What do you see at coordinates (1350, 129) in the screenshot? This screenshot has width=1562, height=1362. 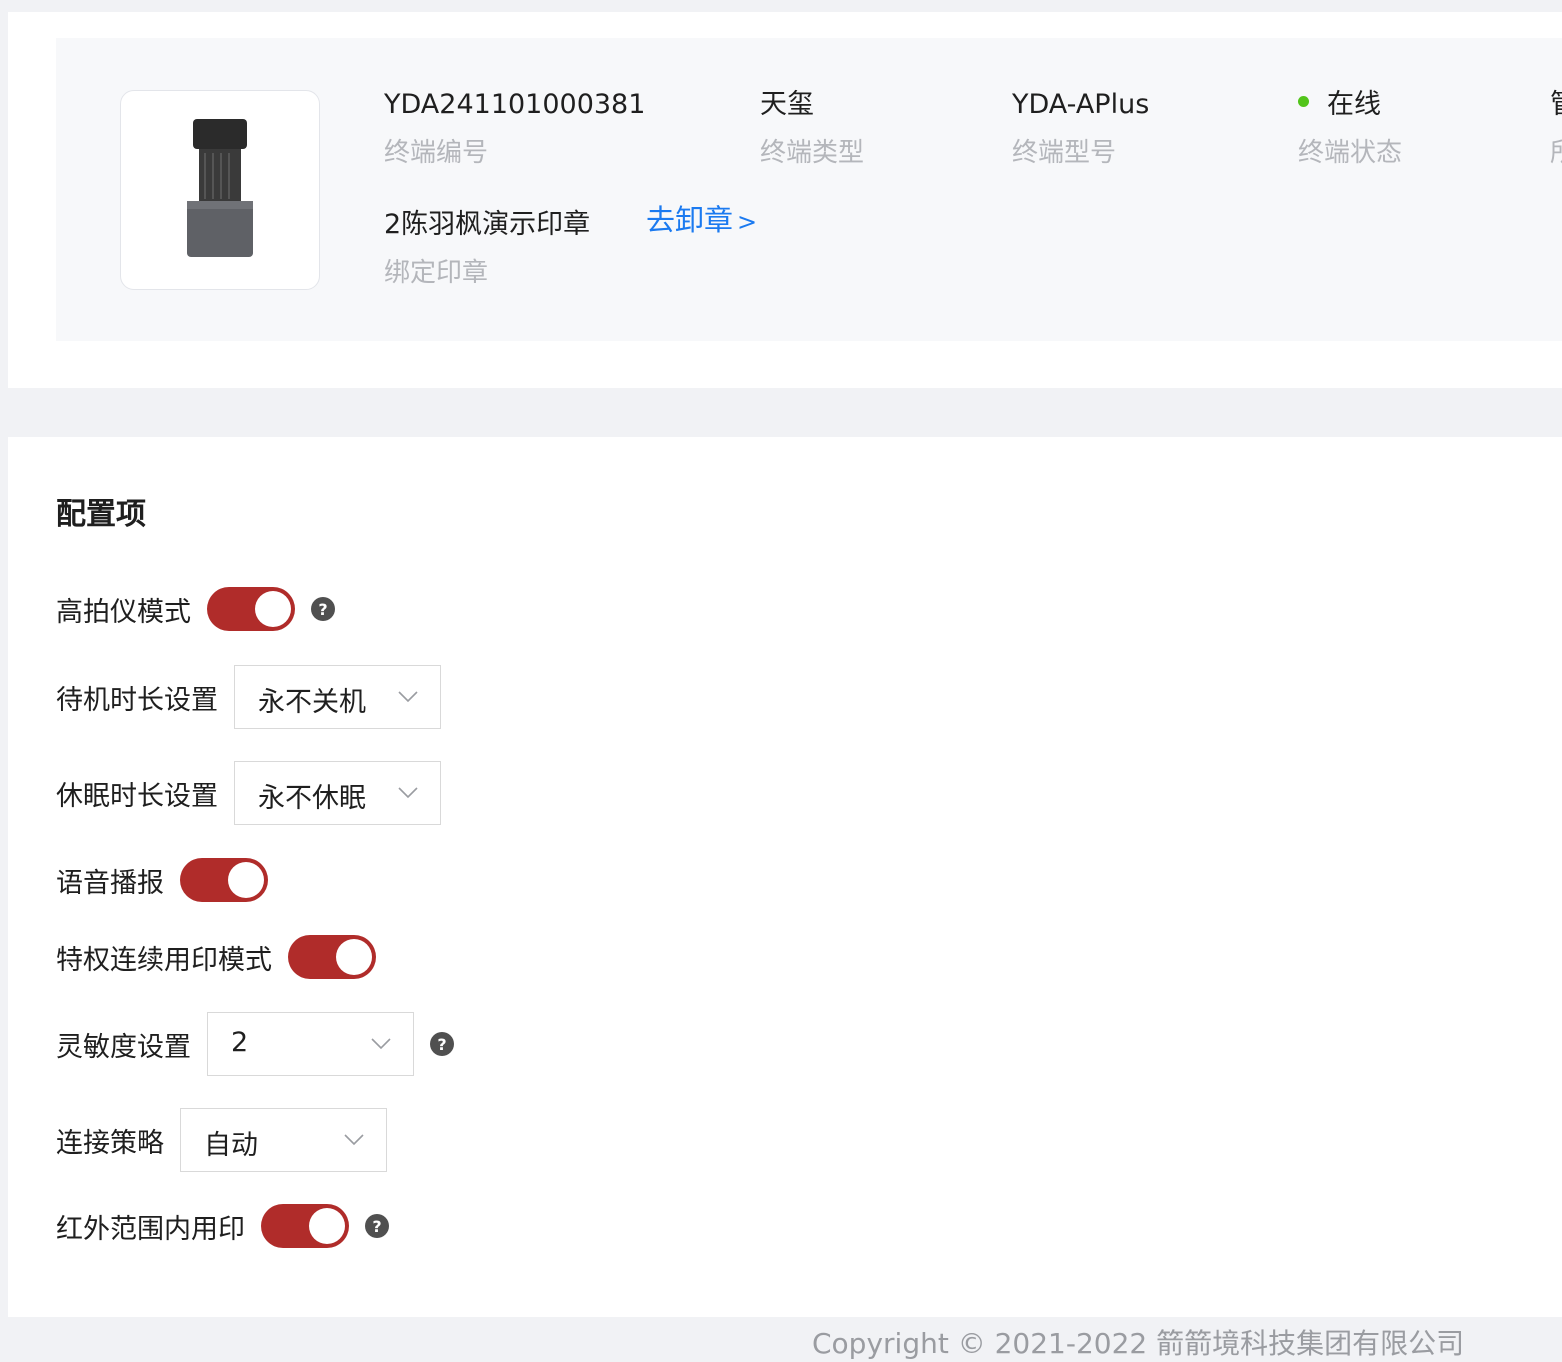 I see `field-terminal-status: 在线 终端状态` at bounding box center [1350, 129].